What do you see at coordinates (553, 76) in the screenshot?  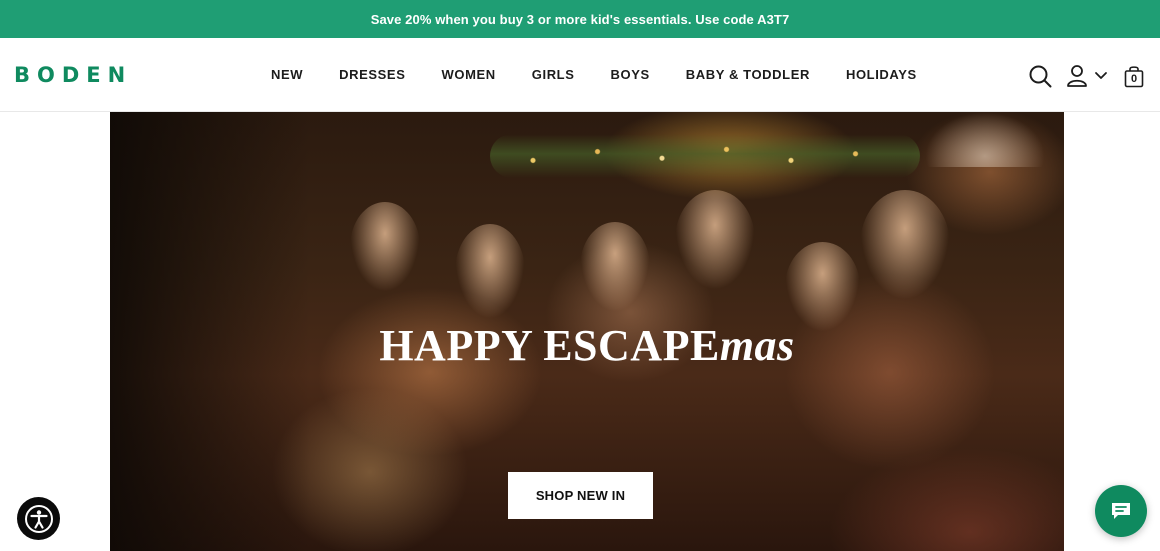 I see `nav-girls: GIRLS` at bounding box center [553, 76].